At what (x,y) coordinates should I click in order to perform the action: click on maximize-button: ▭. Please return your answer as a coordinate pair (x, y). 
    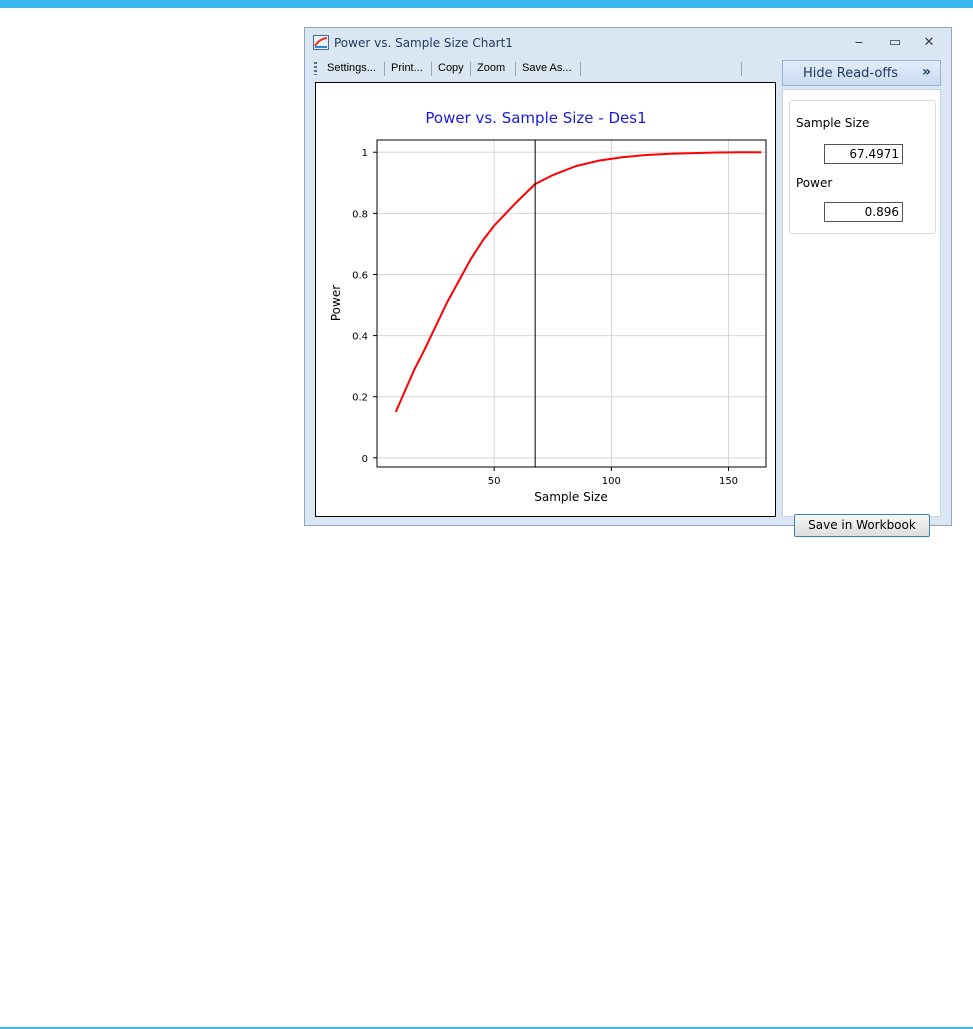
    Looking at the image, I should click on (895, 43).